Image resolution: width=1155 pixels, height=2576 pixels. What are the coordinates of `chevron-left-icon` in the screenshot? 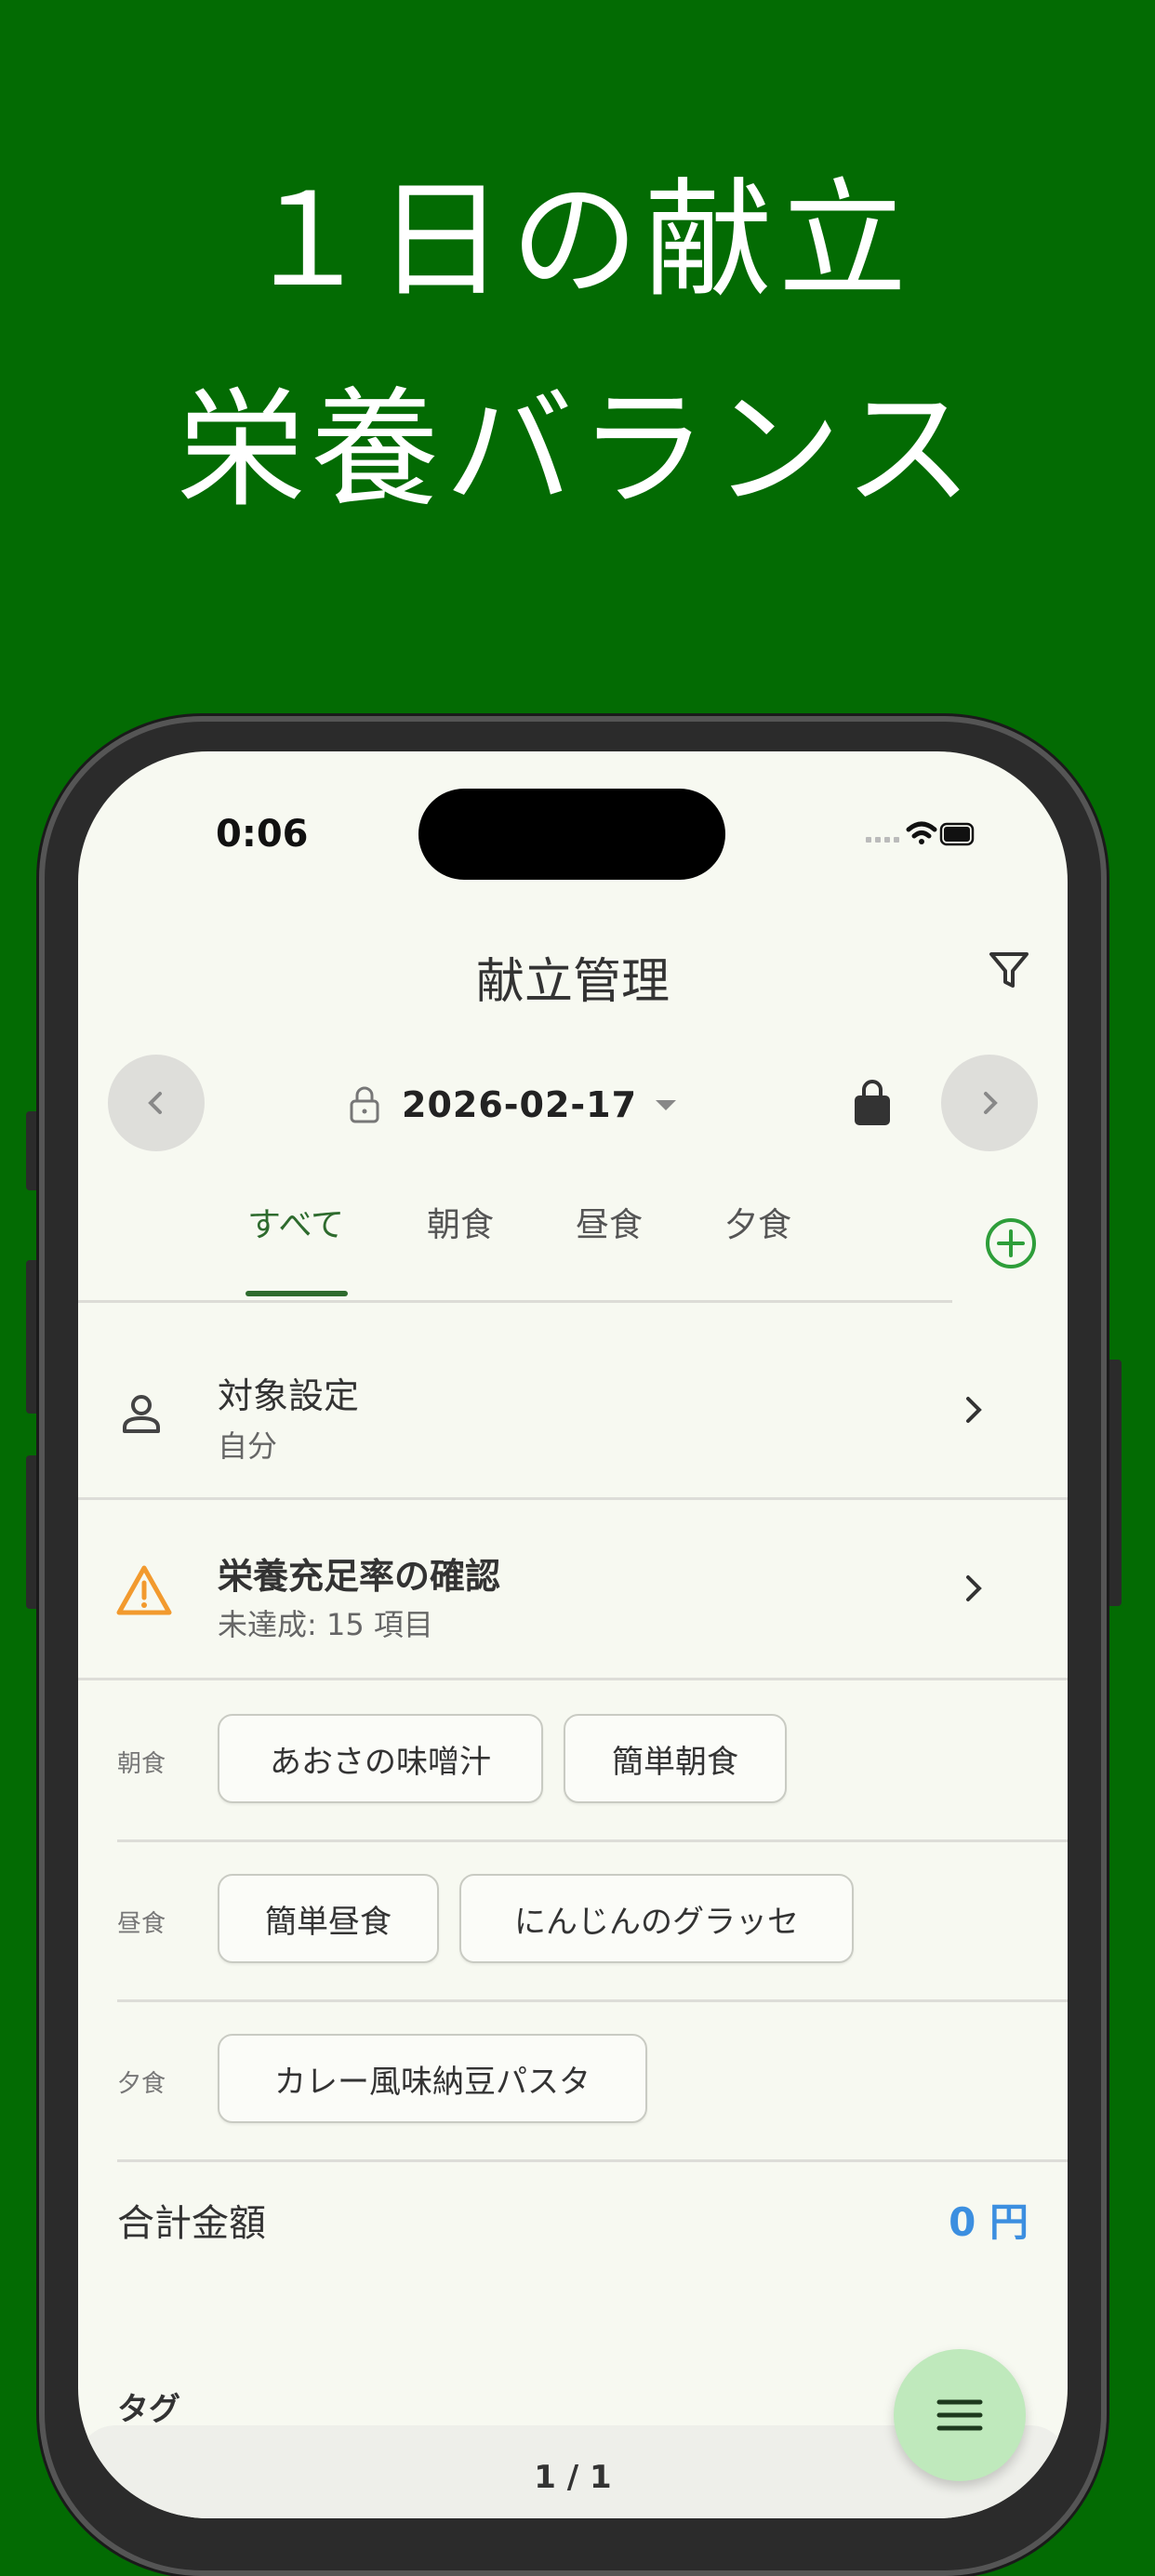 It's located at (155, 1103).